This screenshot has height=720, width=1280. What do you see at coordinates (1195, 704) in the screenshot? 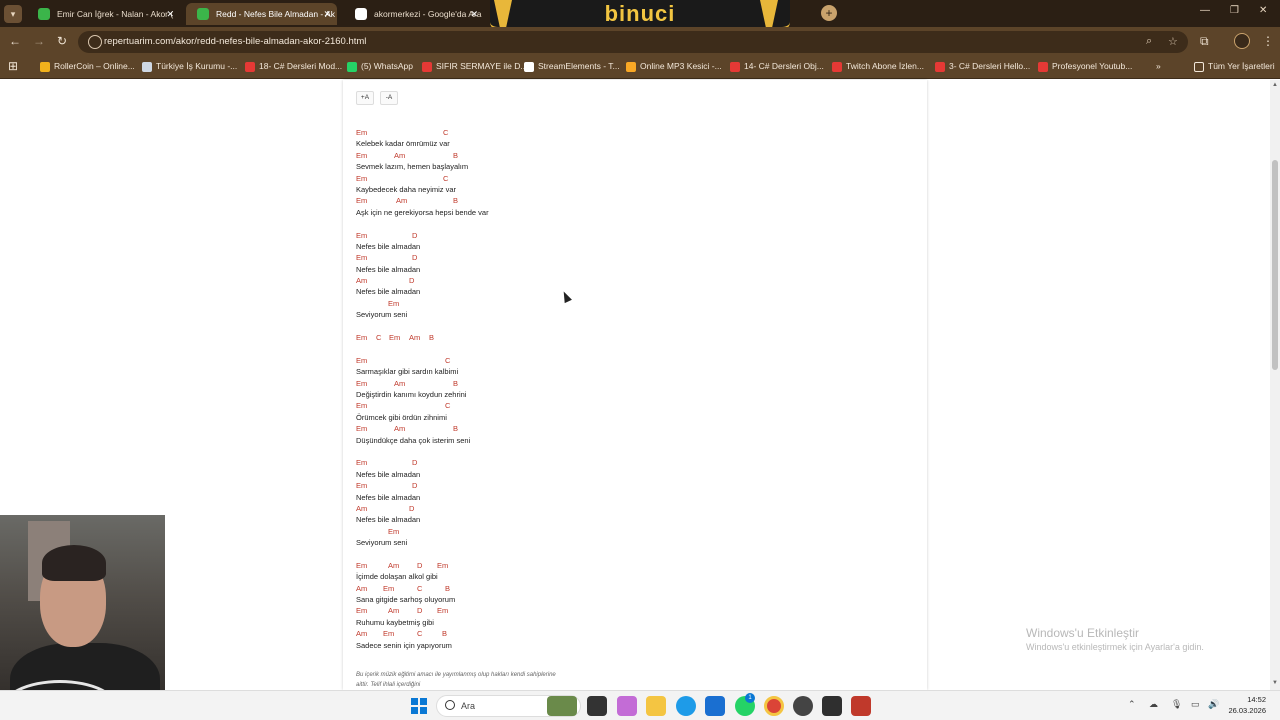
I see `network-icon: ▭` at bounding box center [1195, 704].